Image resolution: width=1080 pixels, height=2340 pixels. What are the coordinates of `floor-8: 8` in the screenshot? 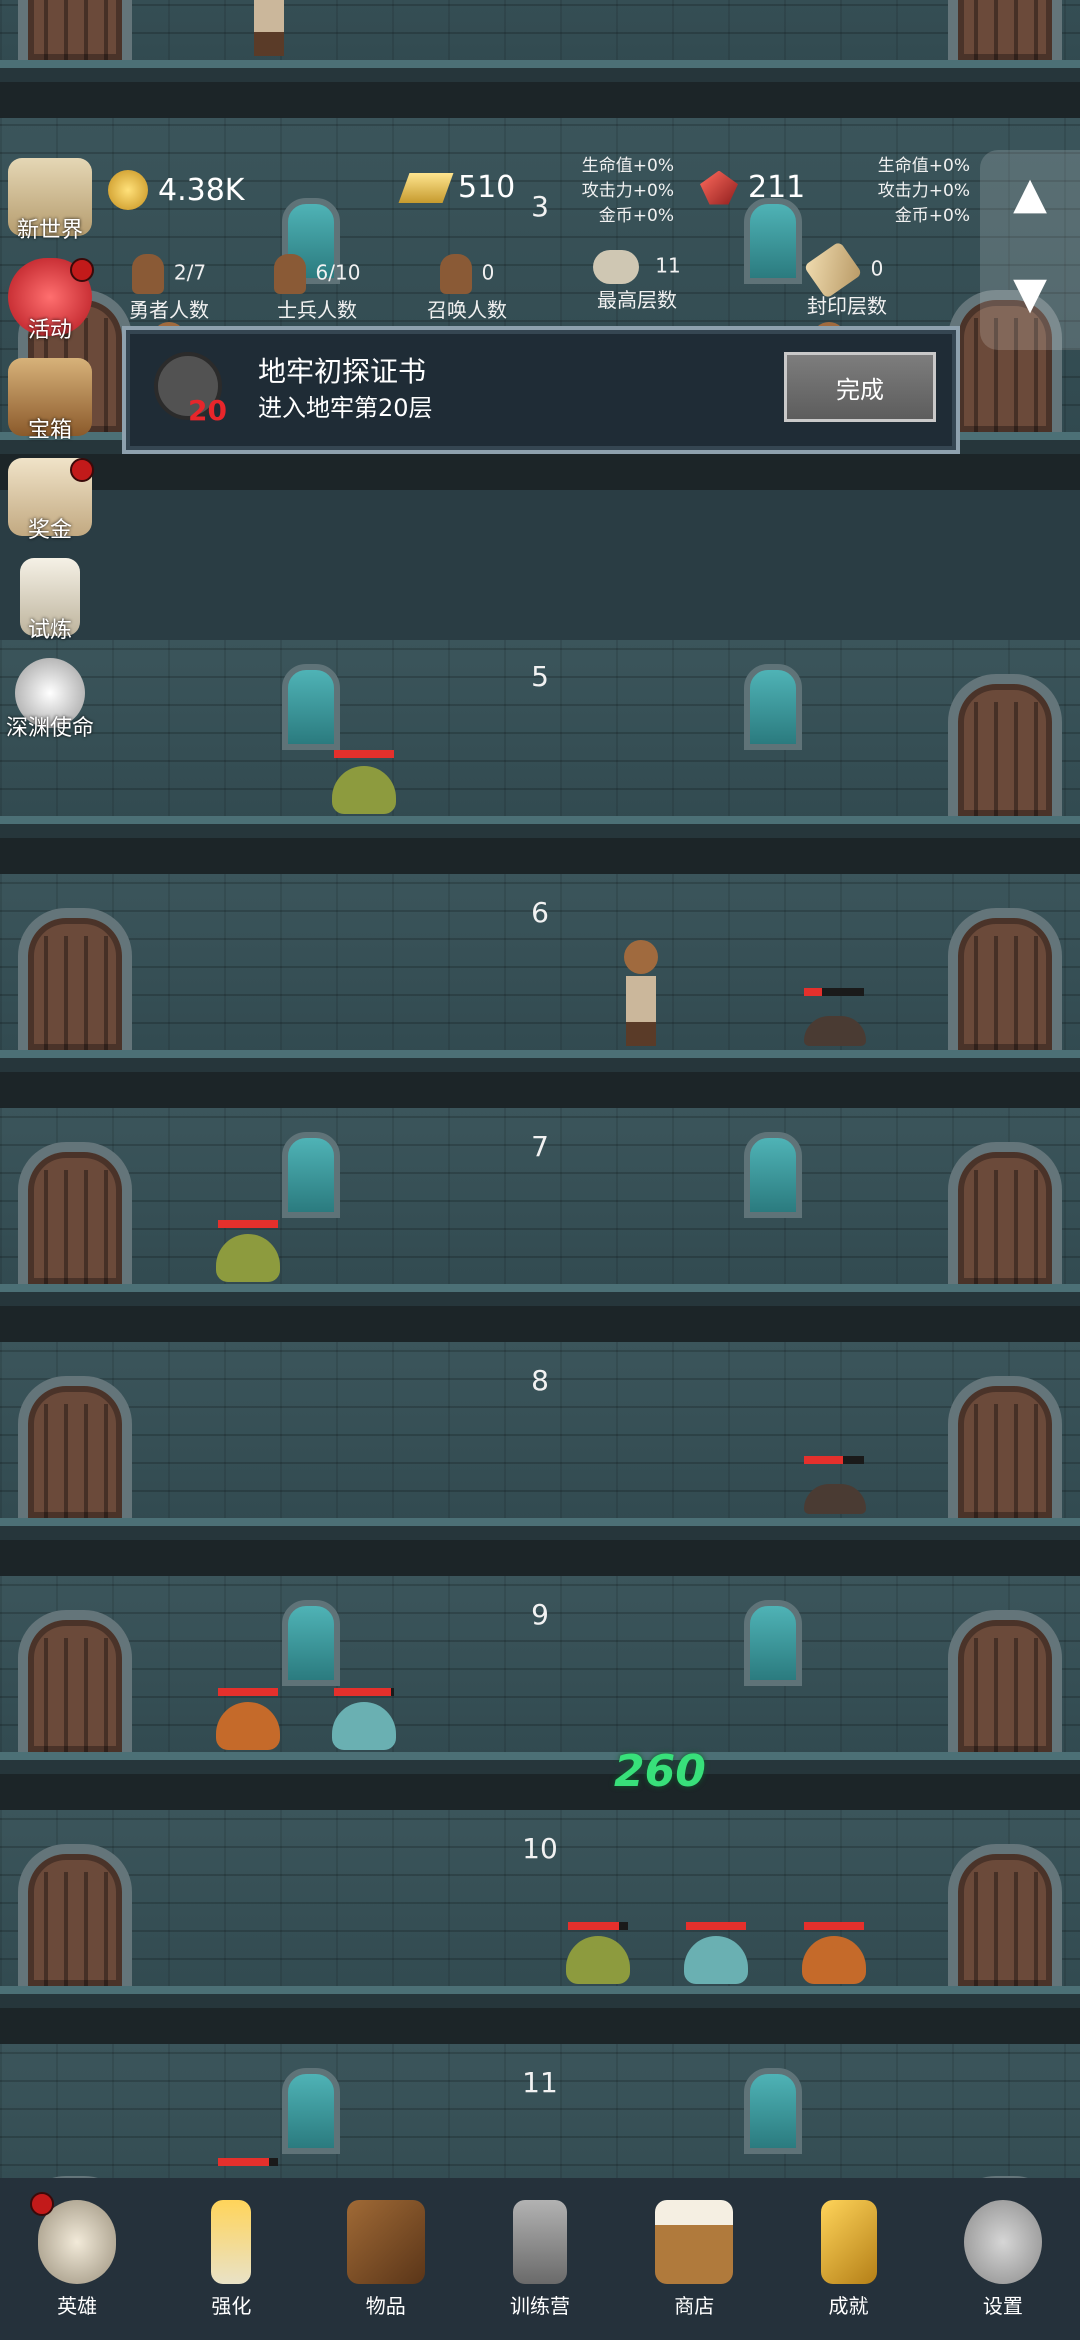 It's located at (540, 1459).